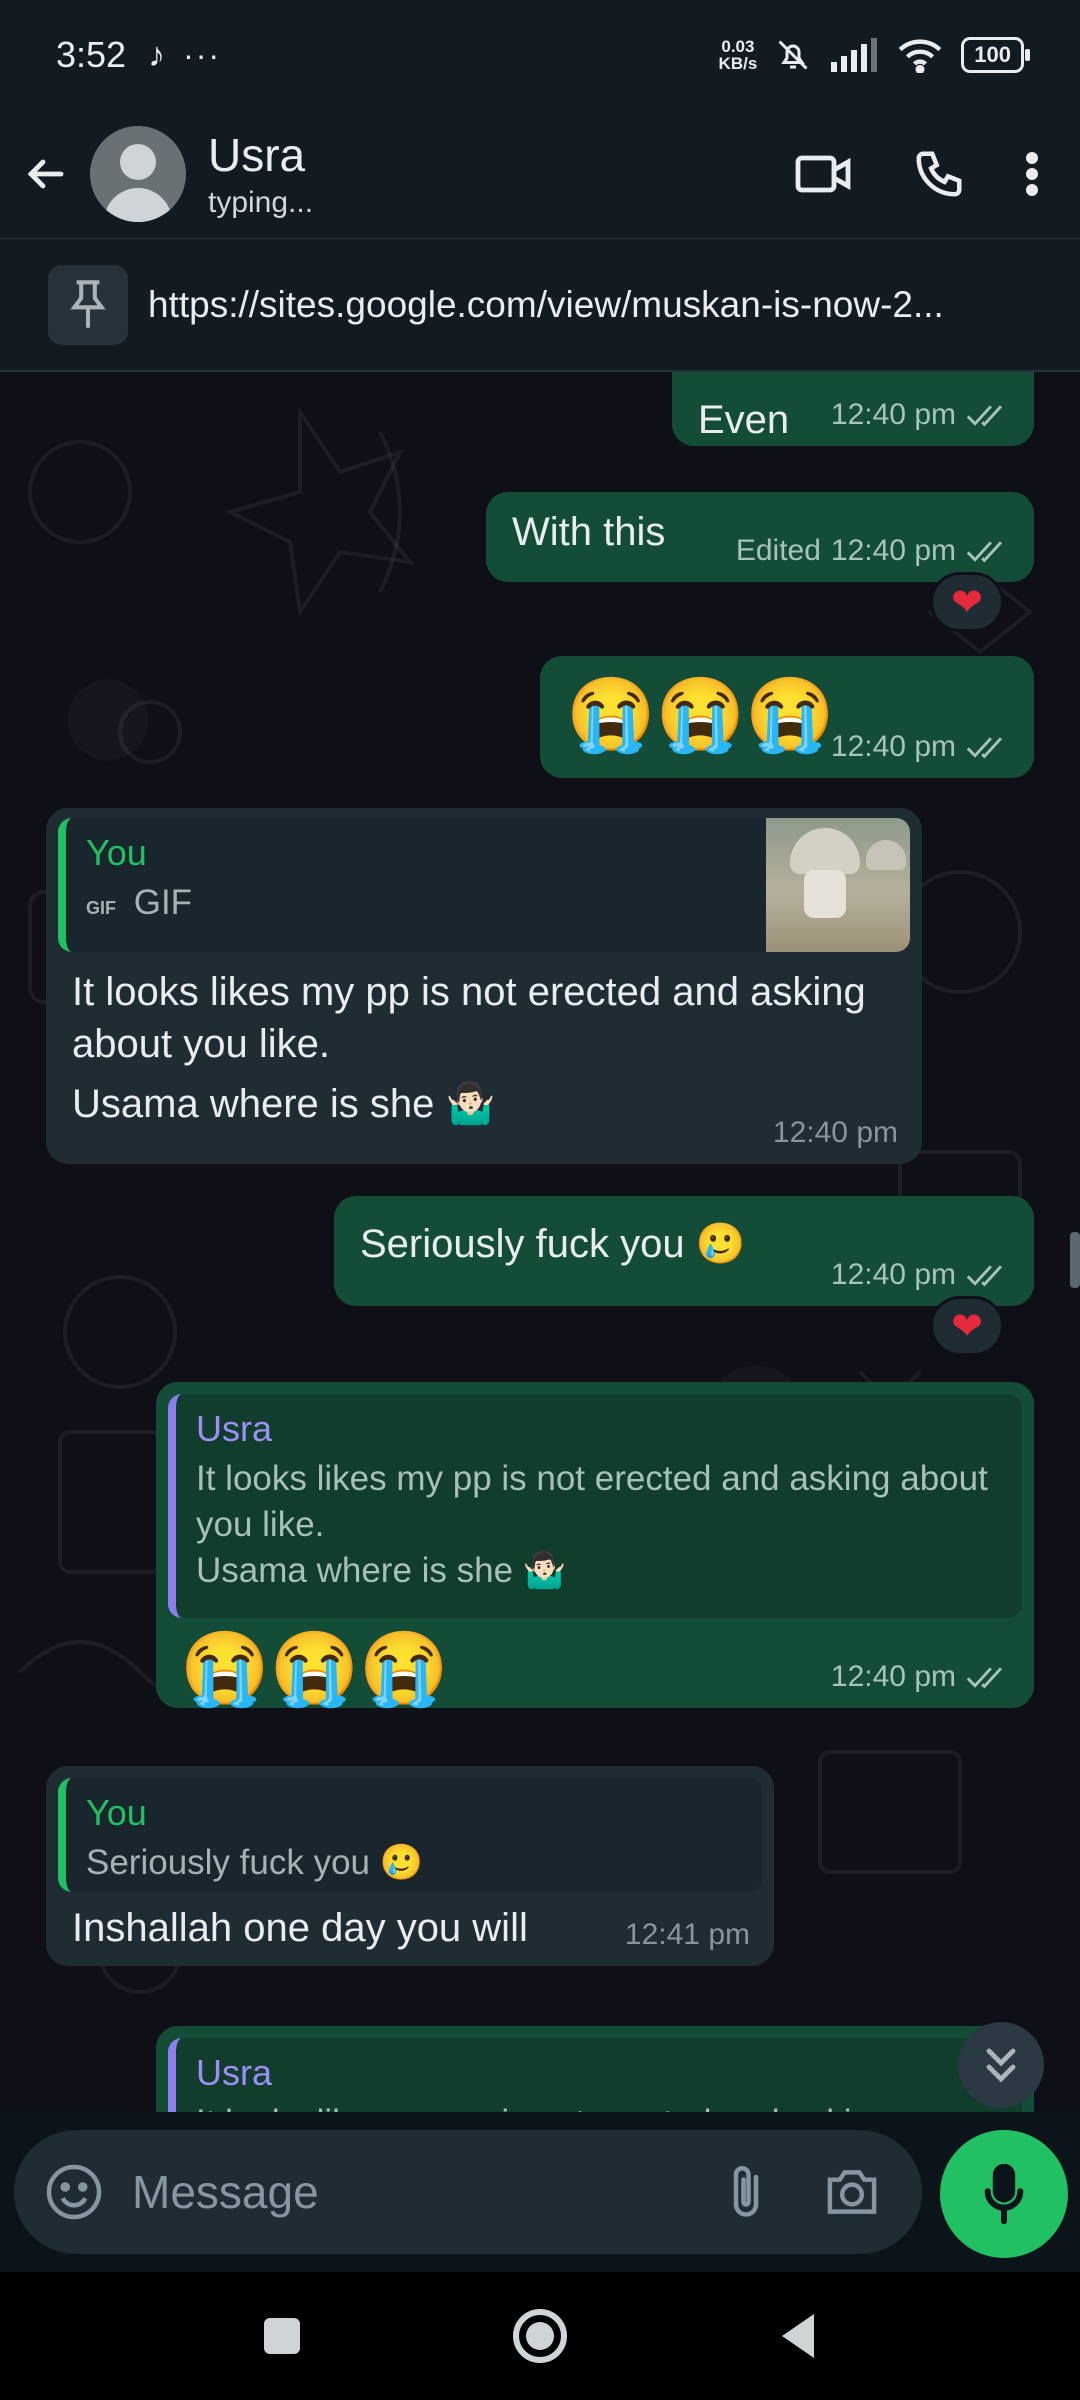 The image size is (1080, 2400). I want to click on nav-home-icon, so click(540, 2336).